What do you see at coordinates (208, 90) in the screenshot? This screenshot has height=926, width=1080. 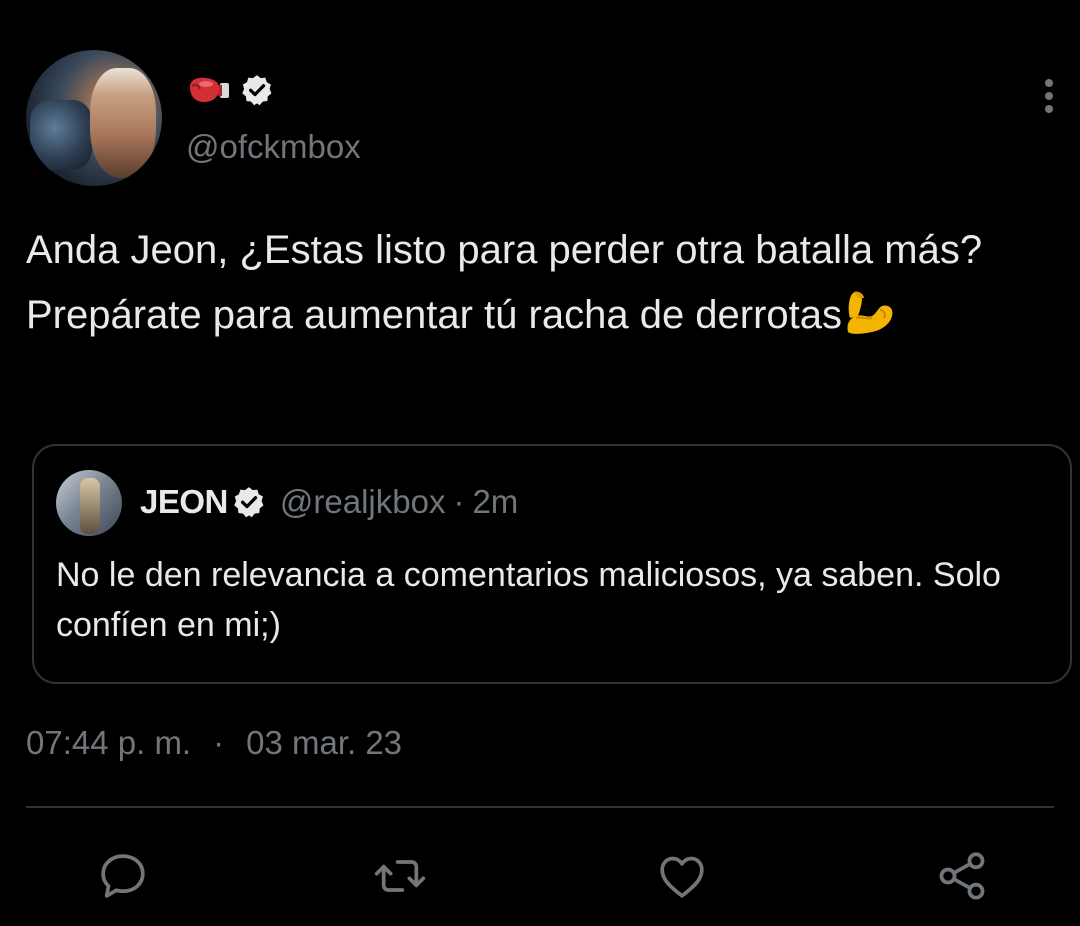 I see `boxing-glove-icon` at bounding box center [208, 90].